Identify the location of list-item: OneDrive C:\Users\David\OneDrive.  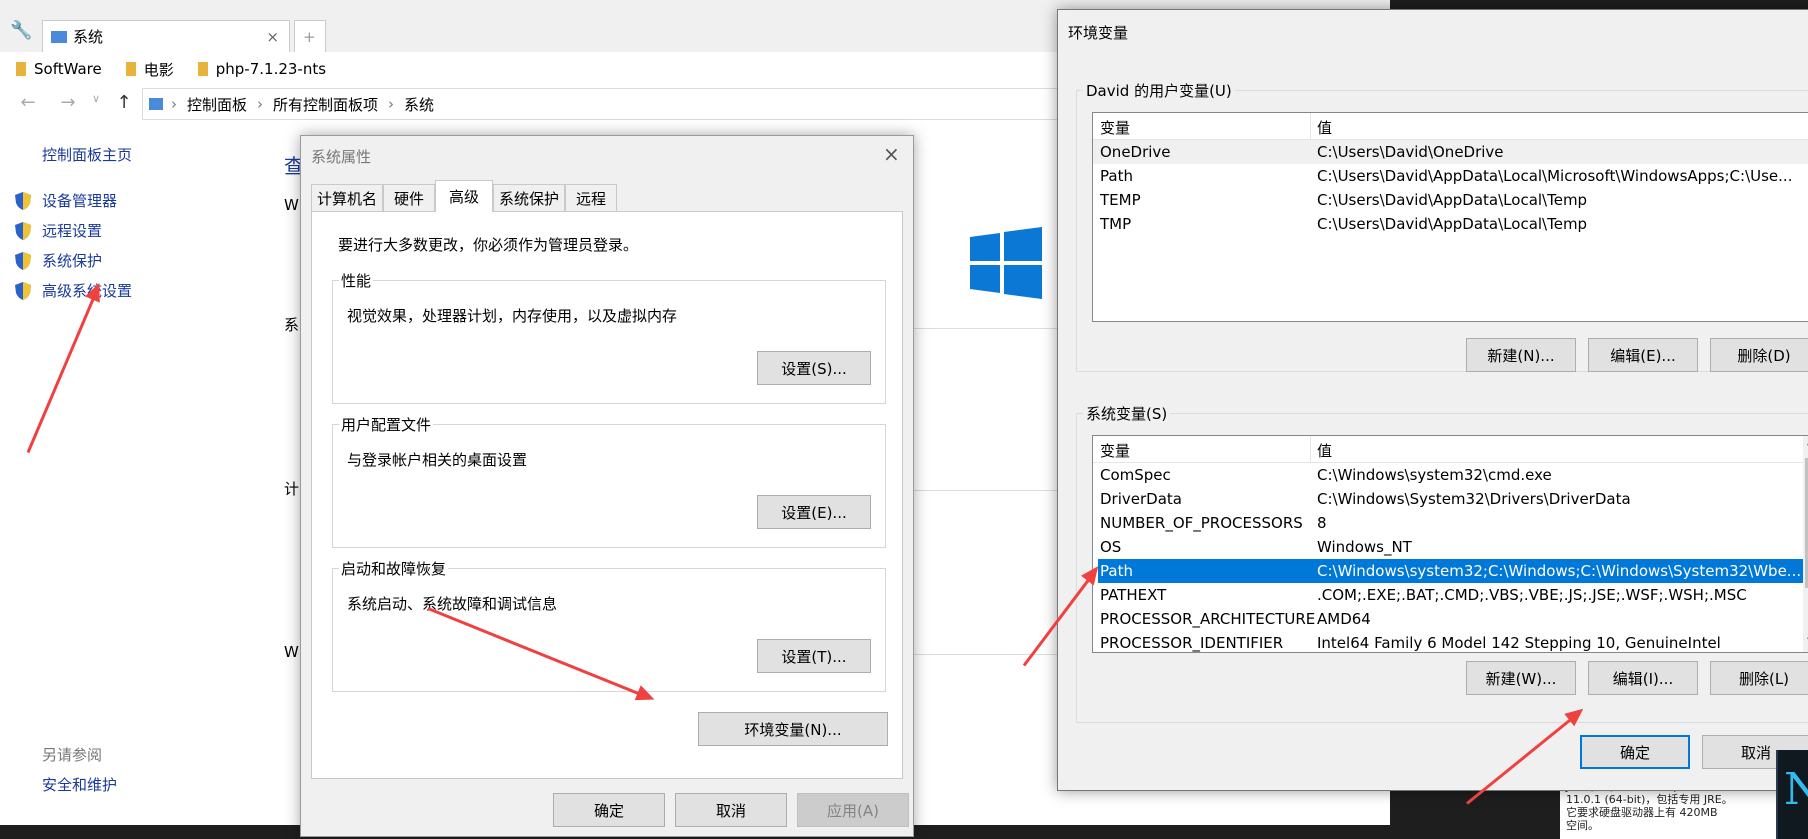
(1450, 152).